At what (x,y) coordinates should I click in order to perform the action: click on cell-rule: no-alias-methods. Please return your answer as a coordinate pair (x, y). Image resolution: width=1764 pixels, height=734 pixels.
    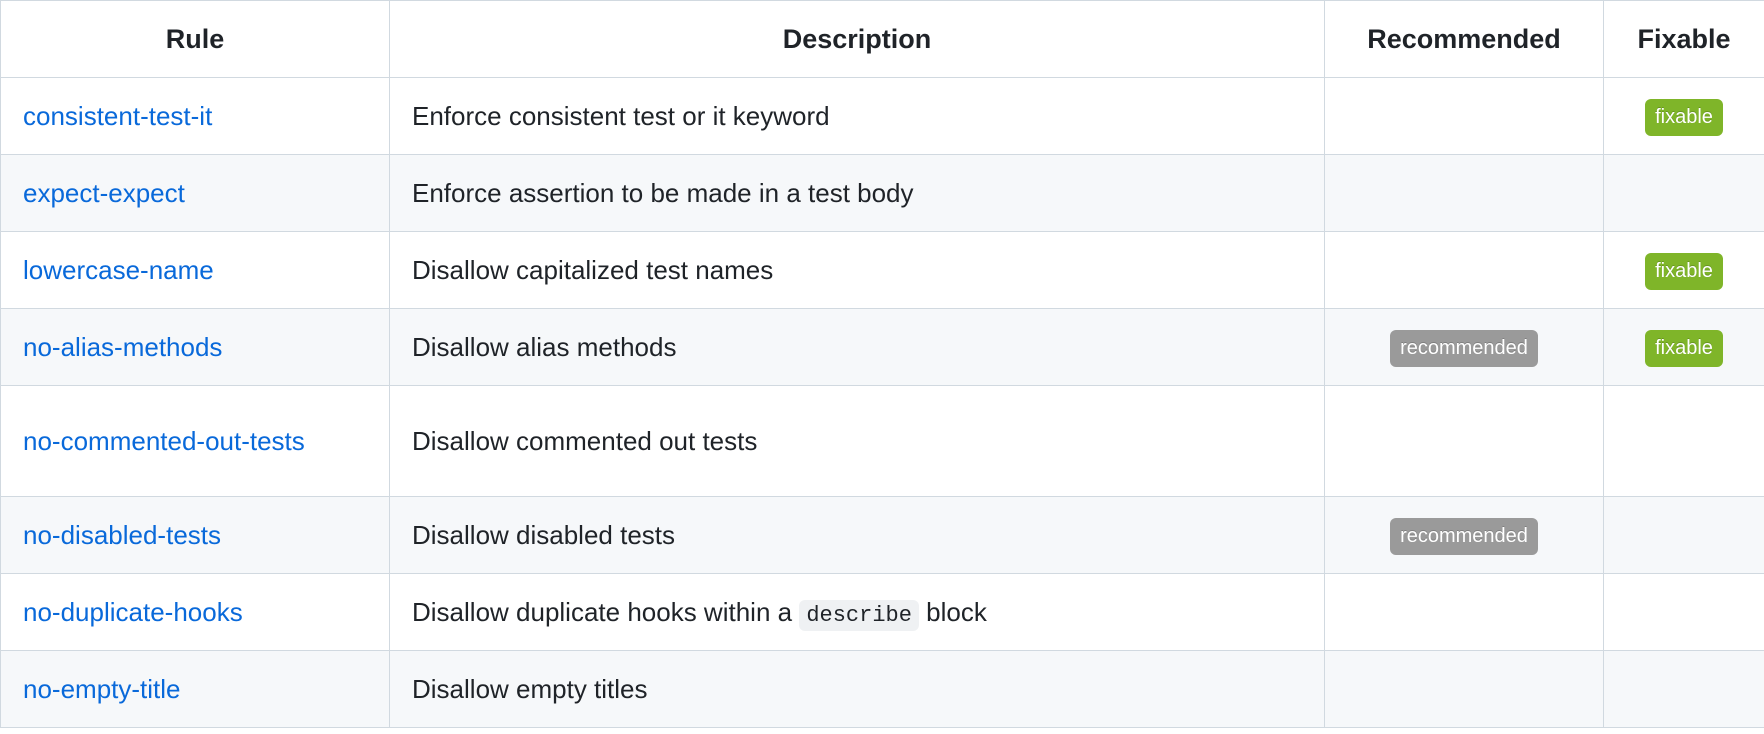
    Looking at the image, I should click on (195, 347).